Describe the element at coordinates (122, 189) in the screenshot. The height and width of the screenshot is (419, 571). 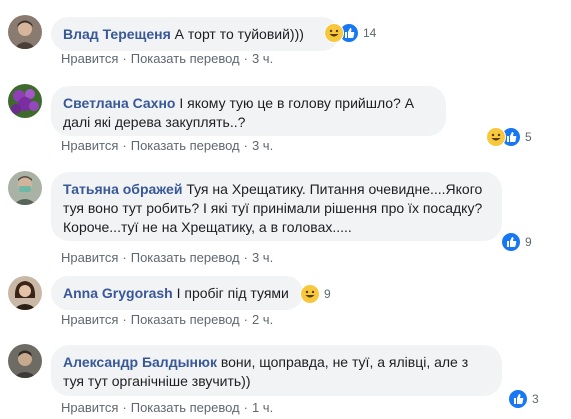
I see `comment-author: Татьяна ображей` at that location.